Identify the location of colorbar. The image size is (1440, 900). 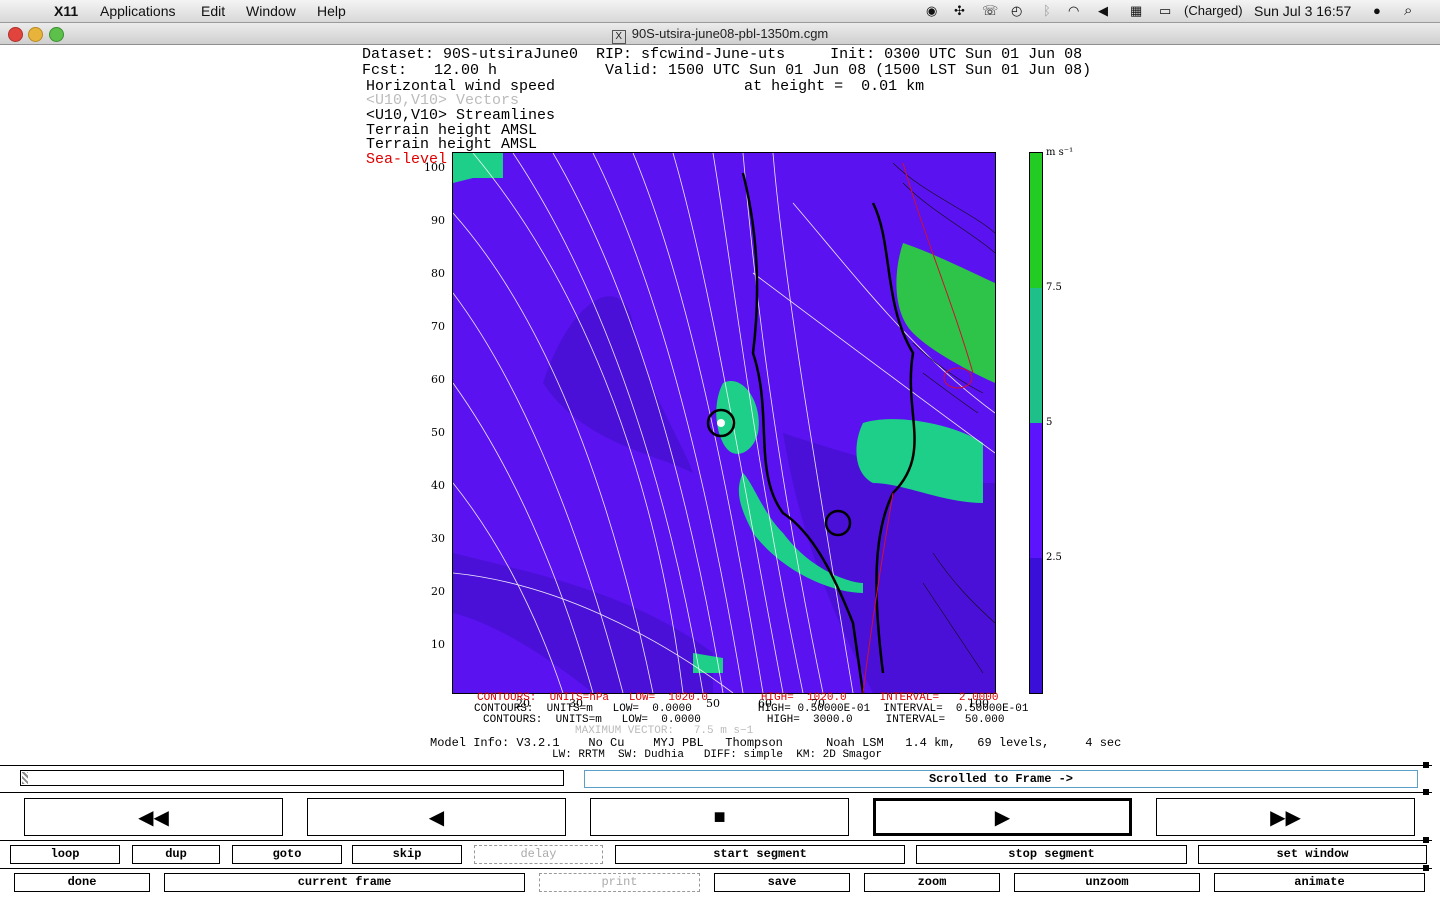
(1036, 423).